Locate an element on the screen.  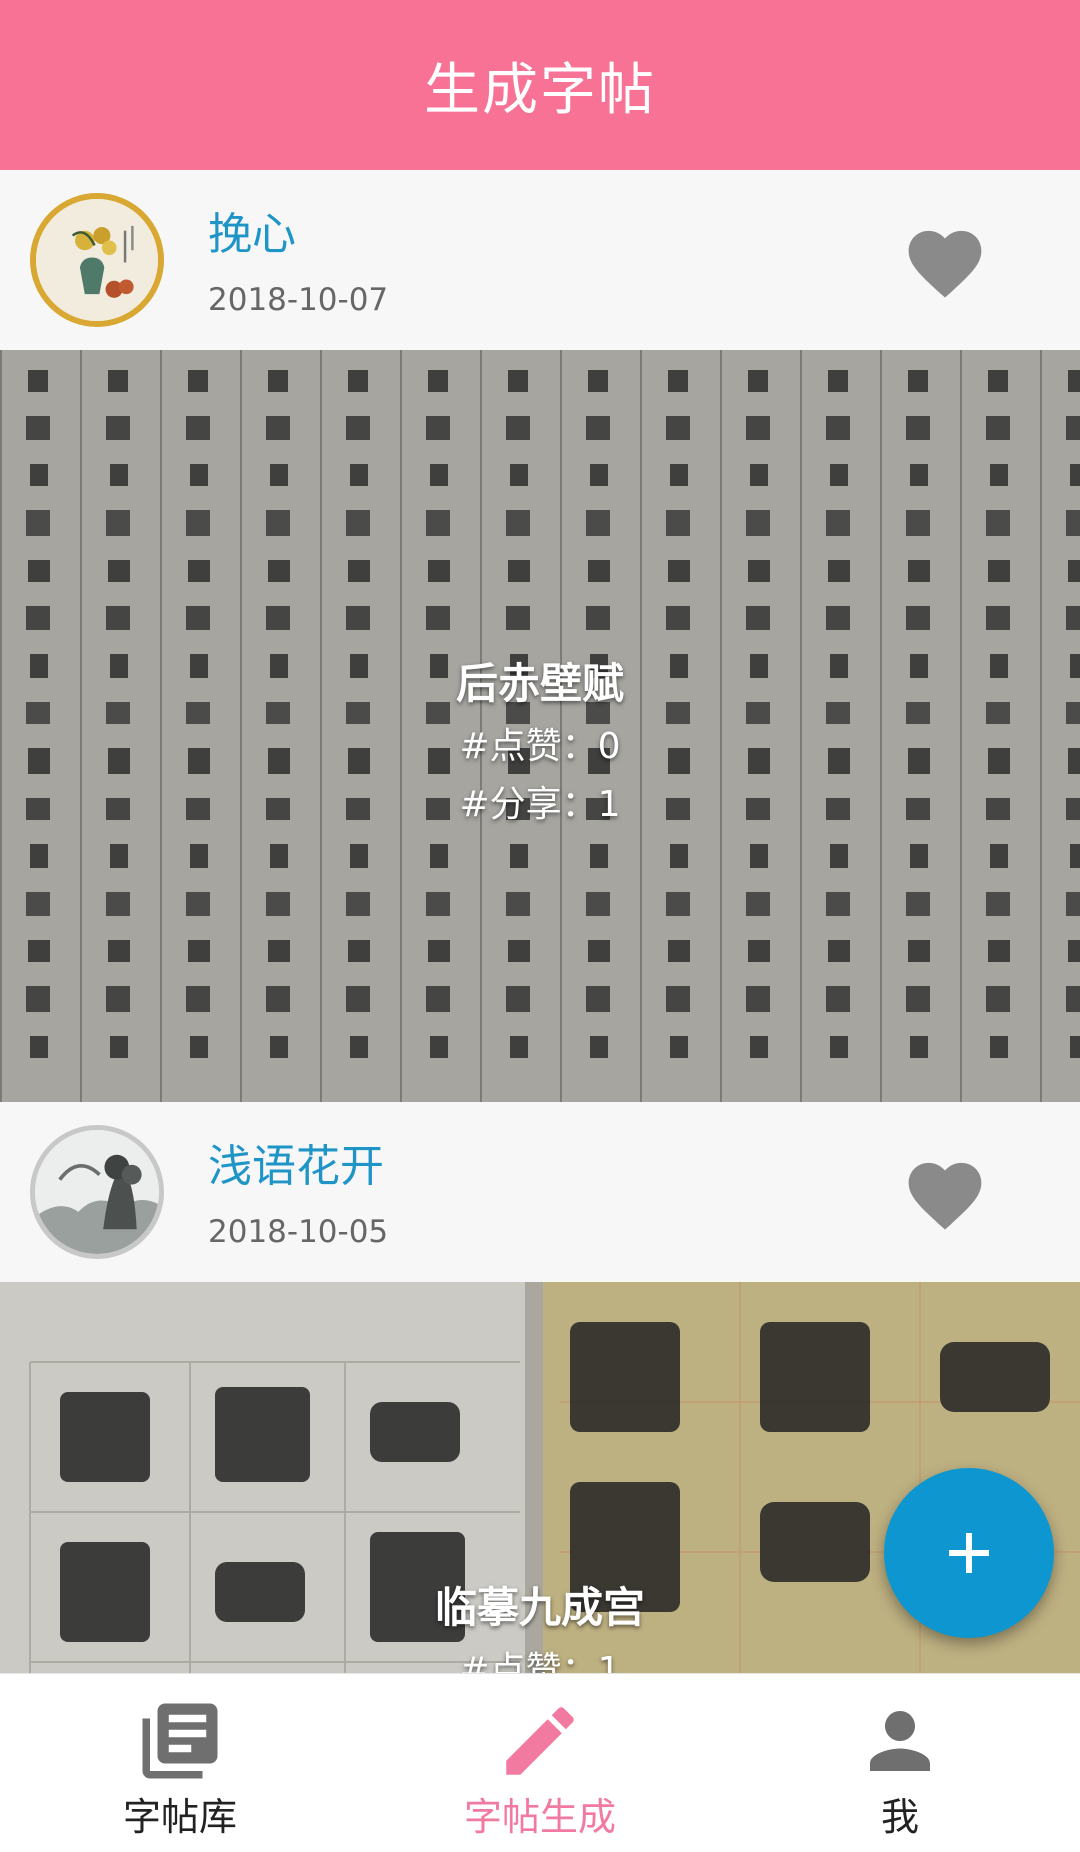
tab-library: 字帖库 is located at coordinates (180, 1763).